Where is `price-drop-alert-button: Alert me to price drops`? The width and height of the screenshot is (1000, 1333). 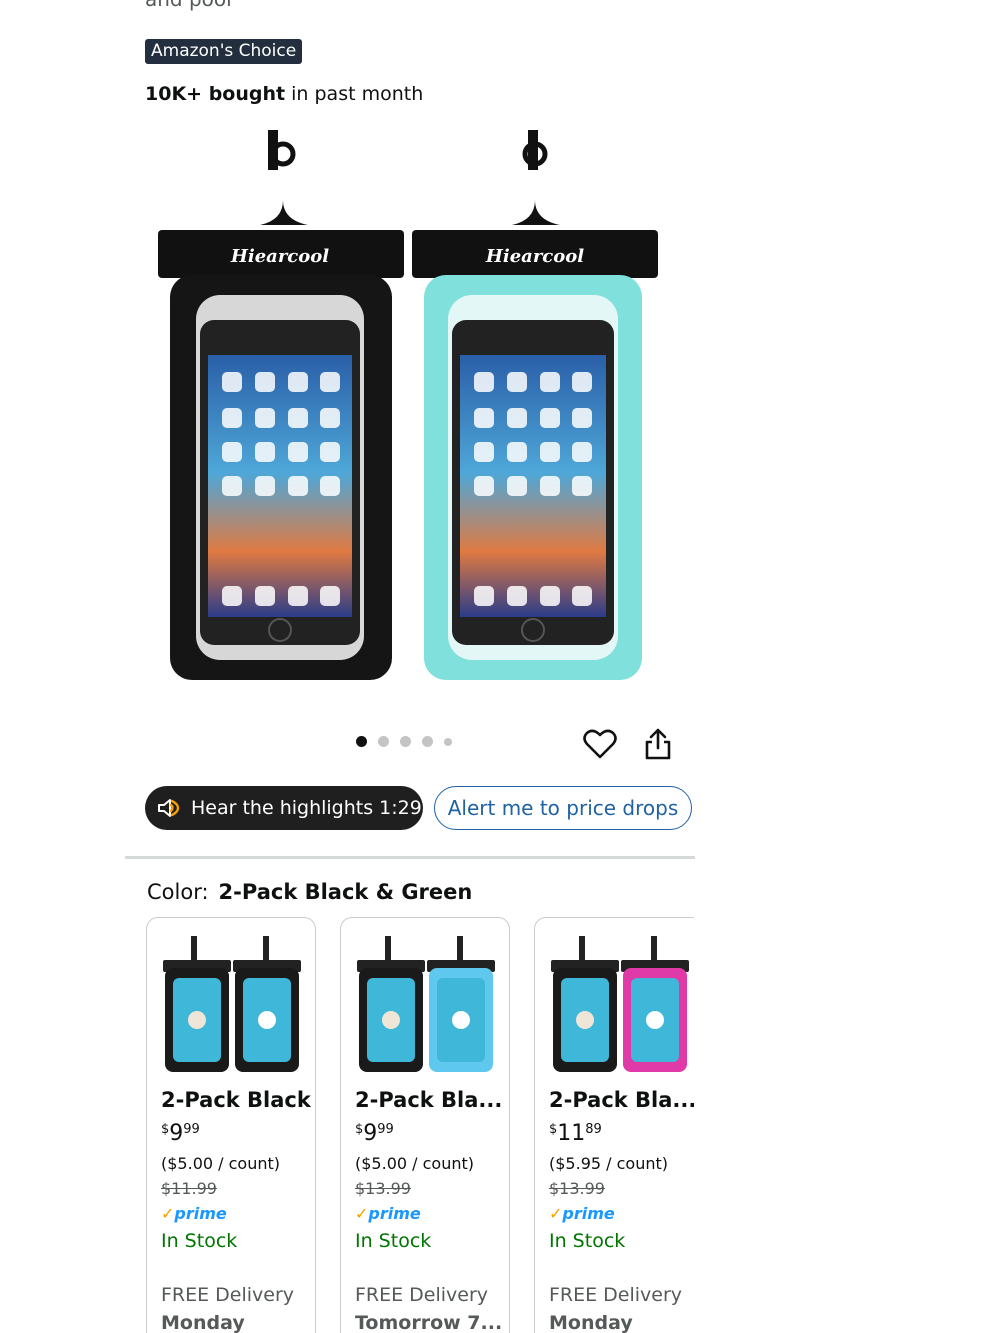
price-drop-alert-button: Alert me to price drops is located at coordinates (563, 808).